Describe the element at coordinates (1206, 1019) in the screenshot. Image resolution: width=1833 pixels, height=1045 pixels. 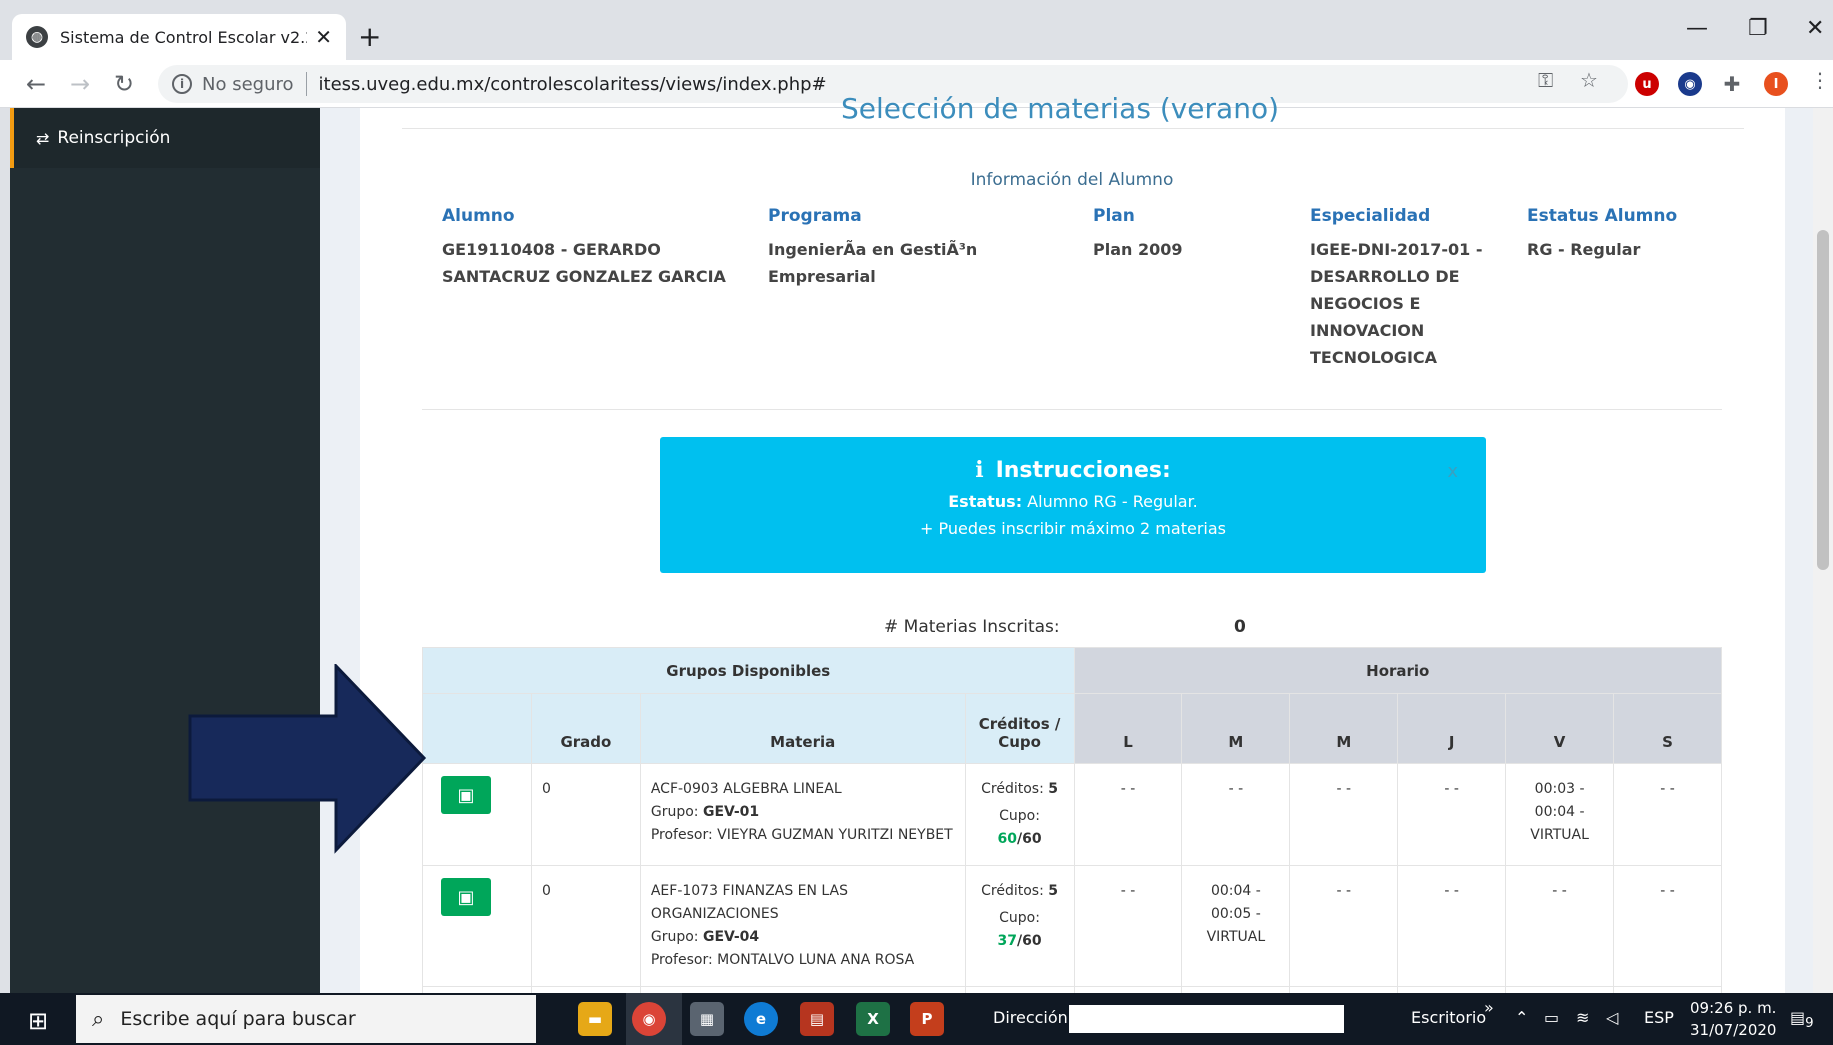
I see `address-toolbar-input` at that location.